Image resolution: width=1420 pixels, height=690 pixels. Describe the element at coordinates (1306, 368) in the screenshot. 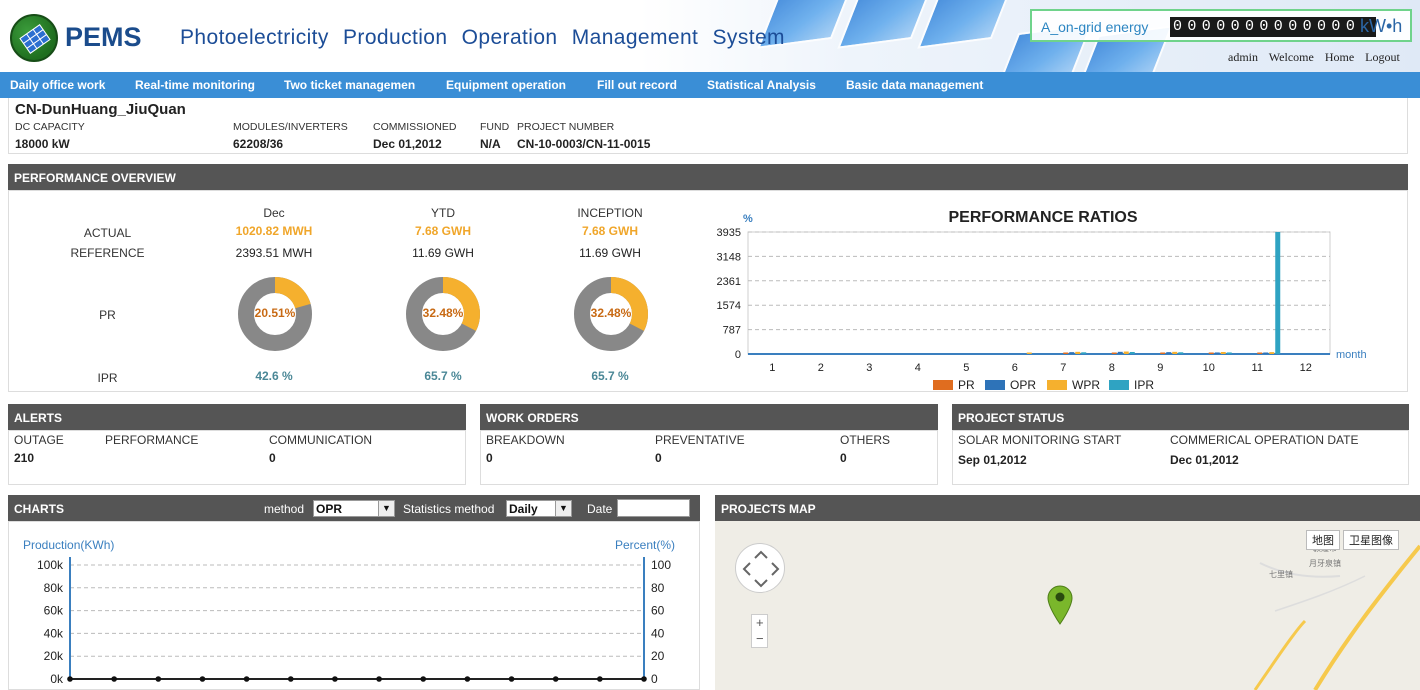

I see `x-tick-label: 12` at that location.